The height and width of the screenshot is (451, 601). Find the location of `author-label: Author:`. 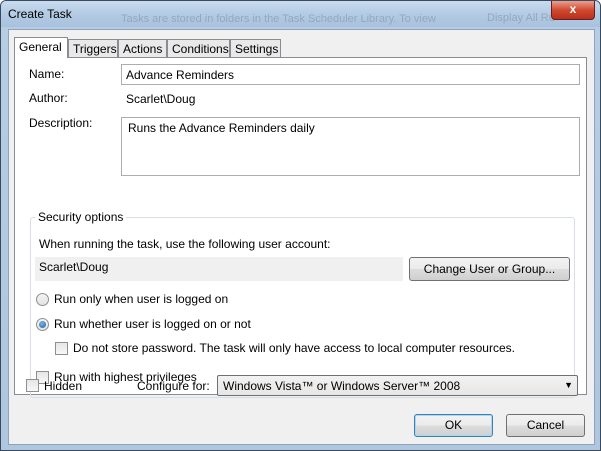

author-label: Author: is located at coordinates (48, 98).